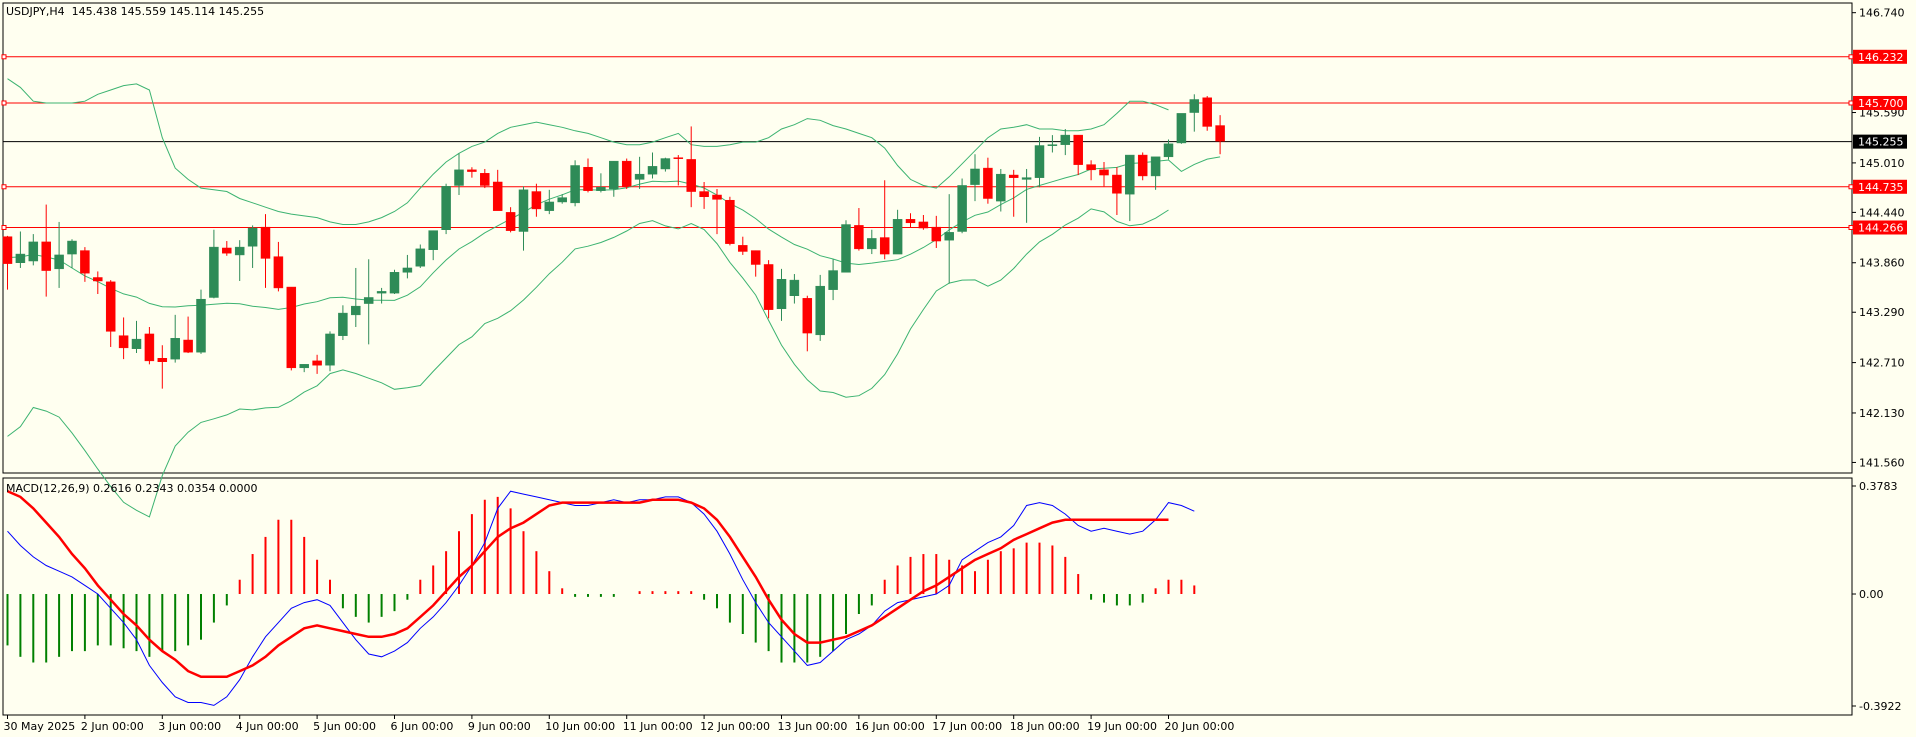  I want to click on time-label-2: 3 Jun 00:00, so click(189, 726).